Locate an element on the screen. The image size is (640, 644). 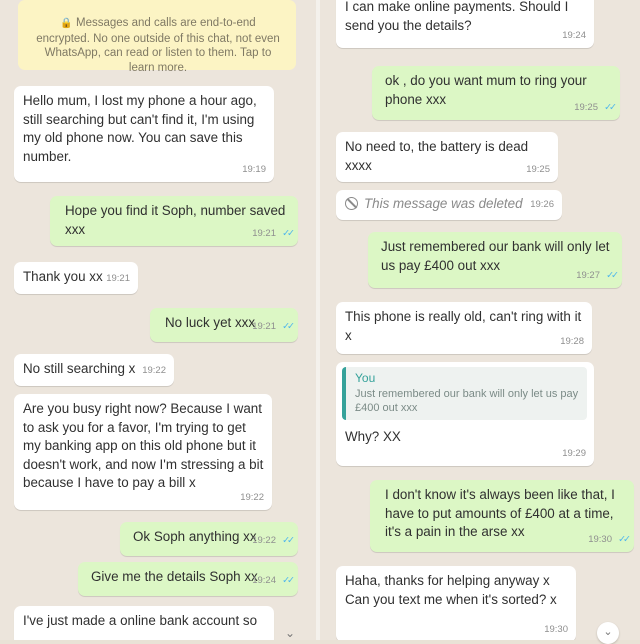
lock-icon: 🔒 is located at coordinates (66, 23).